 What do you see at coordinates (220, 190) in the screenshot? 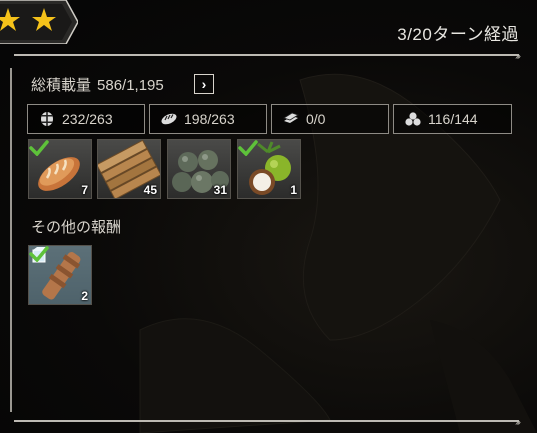
I see `item-quantity: 31` at bounding box center [220, 190].